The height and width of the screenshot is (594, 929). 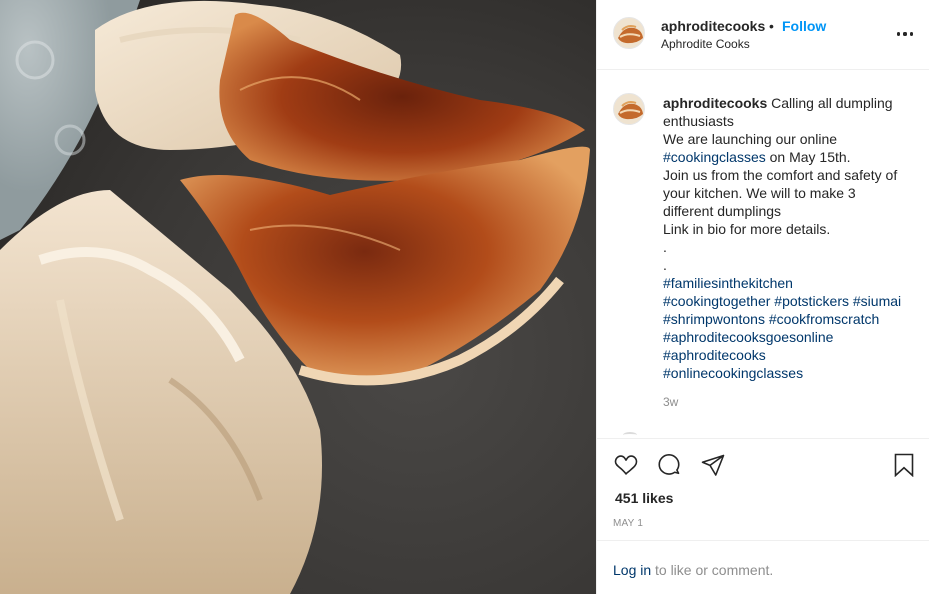 What do you see at coordinates (626, 465) in the screenshot?
I see `heart-icon` at bounding box center [626, 465].